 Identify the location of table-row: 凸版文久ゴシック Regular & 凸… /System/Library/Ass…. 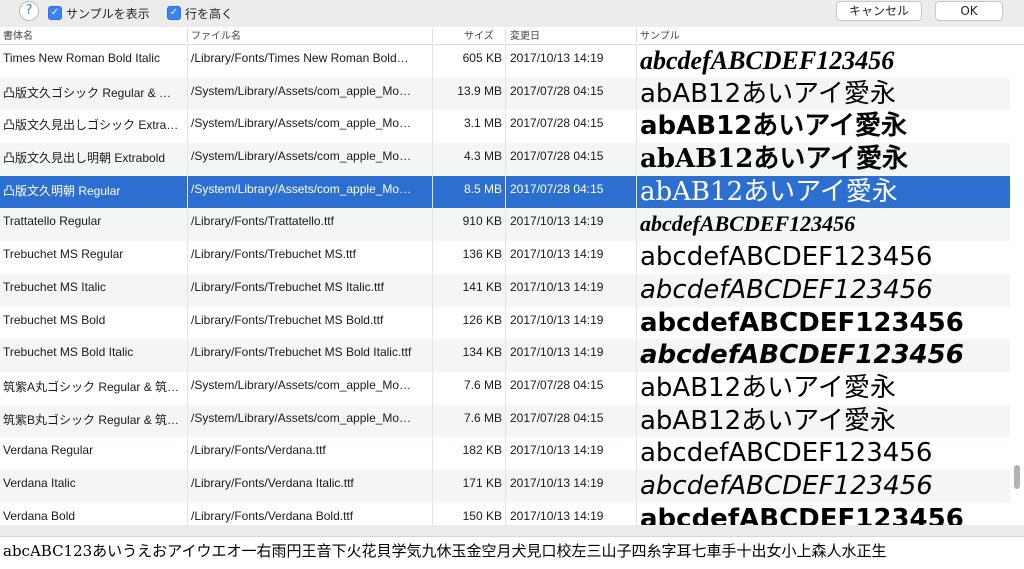
(512, 94).